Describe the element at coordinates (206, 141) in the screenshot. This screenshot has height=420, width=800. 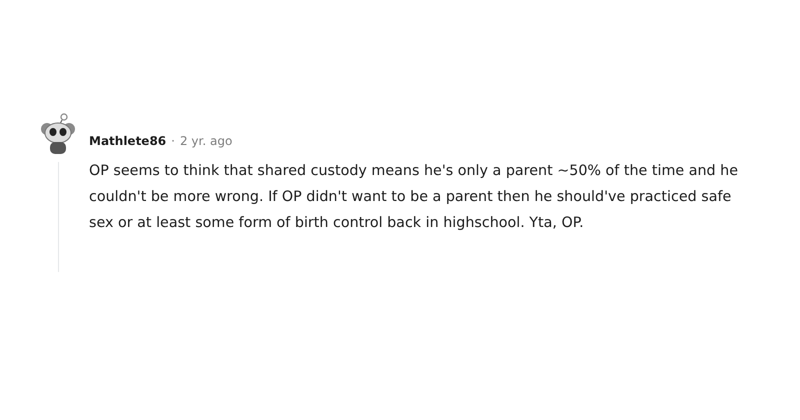
I see `timestamp: 2 yr. ago` at that location.